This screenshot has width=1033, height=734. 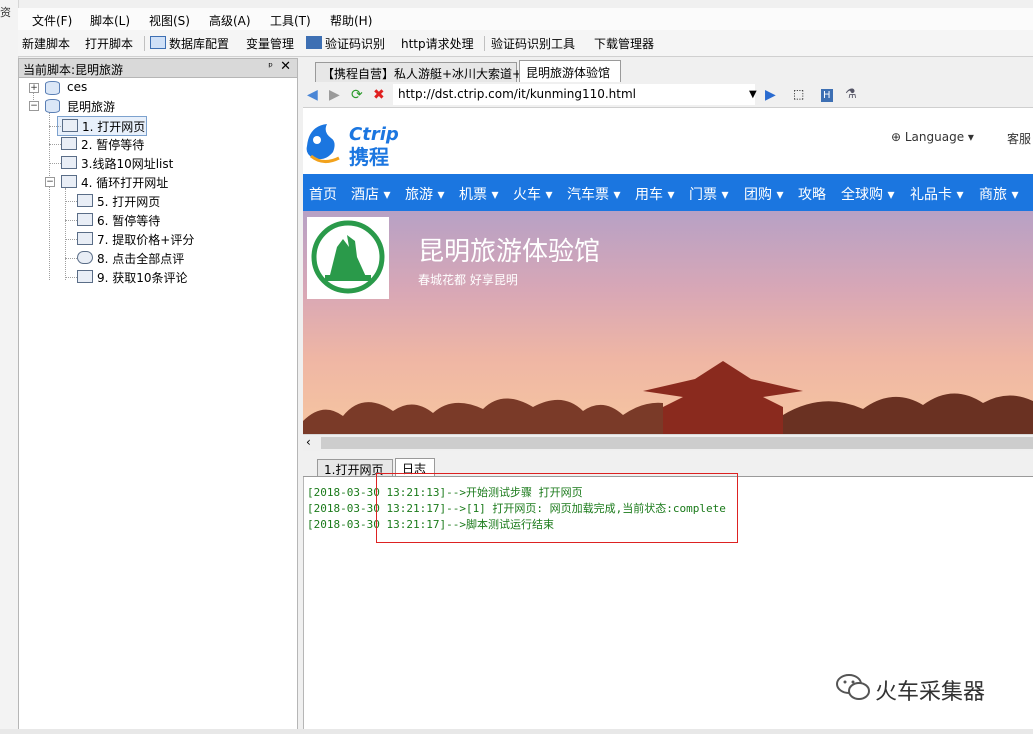 I want to click on forward-icon: ▶, so click(x=334, y=95).